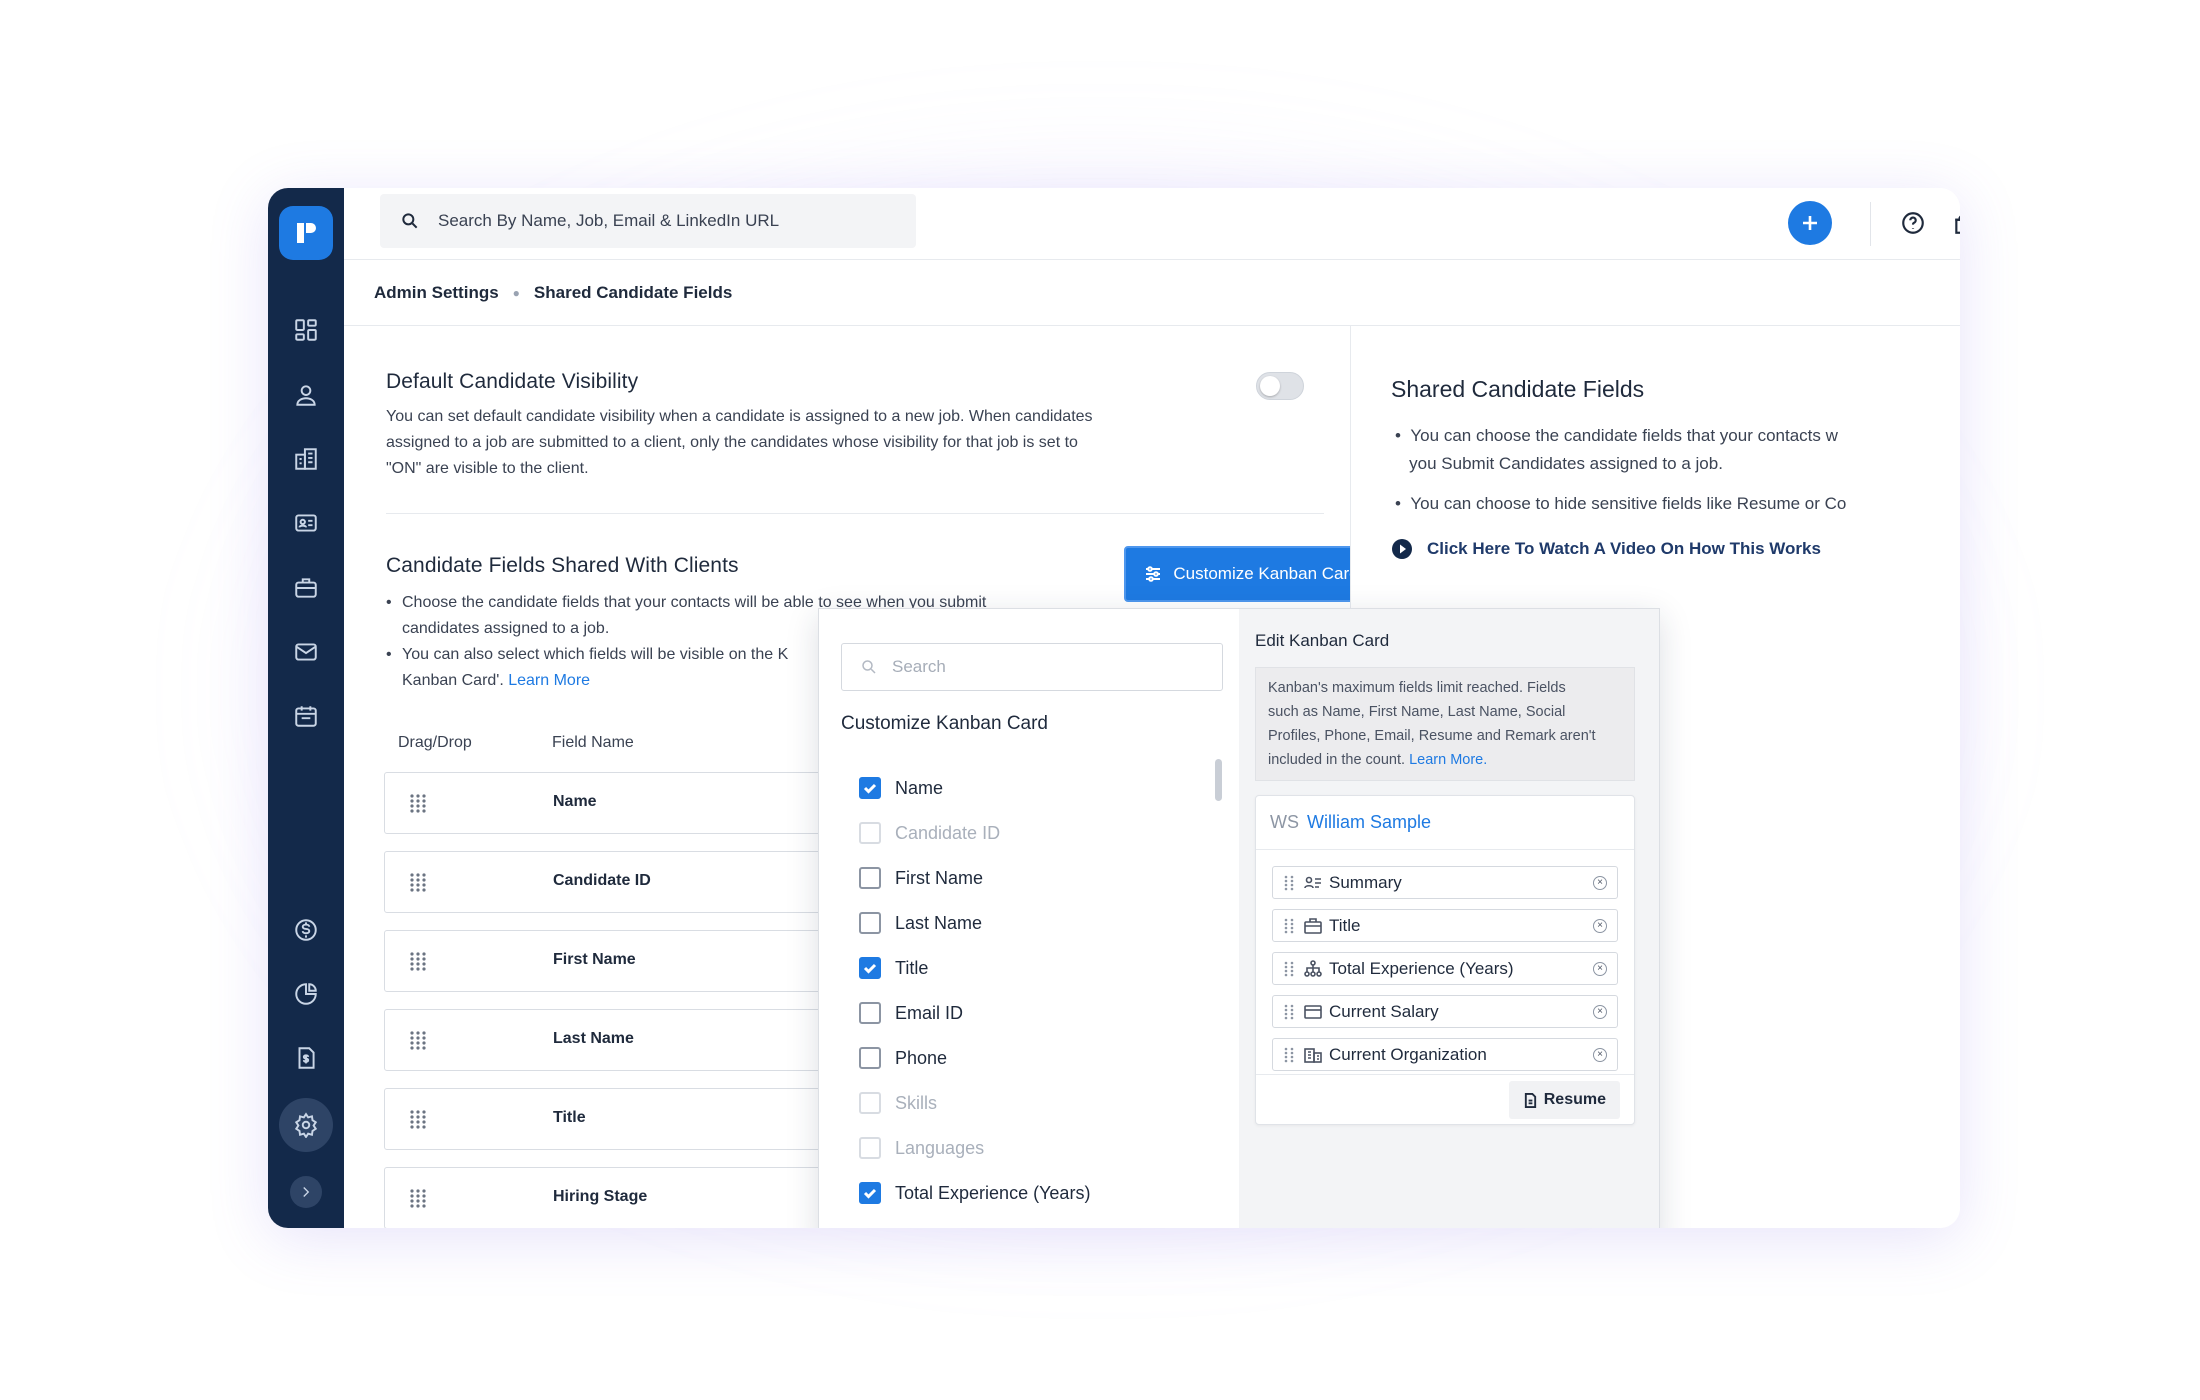  Describe the element at coordinates (921, 1057) in the screenshot. I see `option-label: Phone` at that location.